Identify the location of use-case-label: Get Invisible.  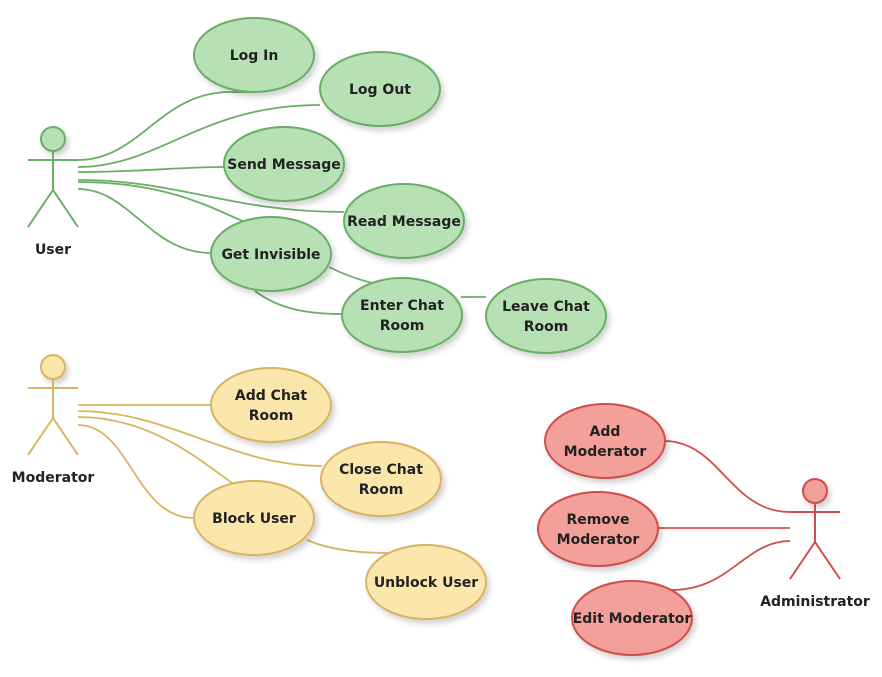
(270, 255).